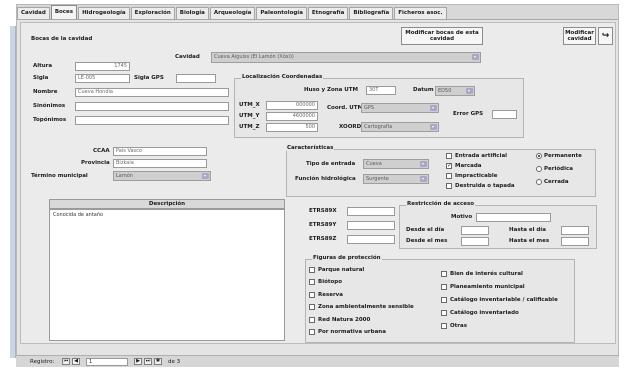 The width and height of the screenshot is (627, 375). What do you see at coordinates (455, 91) in the screenshot?
I see `datum-select: ED50` at bounding box center [455, 91].